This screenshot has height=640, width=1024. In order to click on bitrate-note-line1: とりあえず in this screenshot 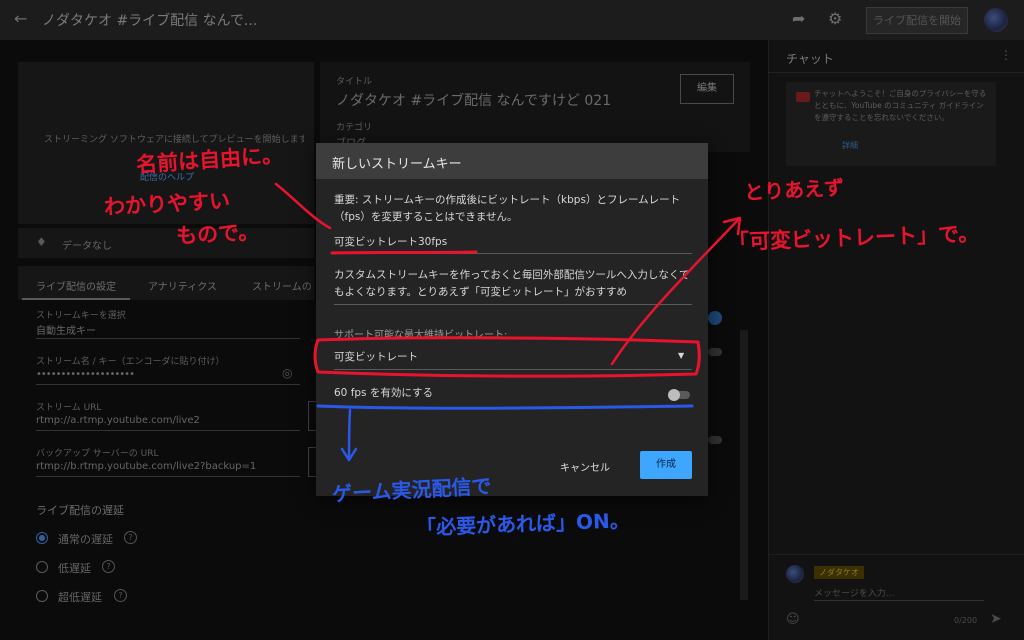, I will do `click(794, 190)`.